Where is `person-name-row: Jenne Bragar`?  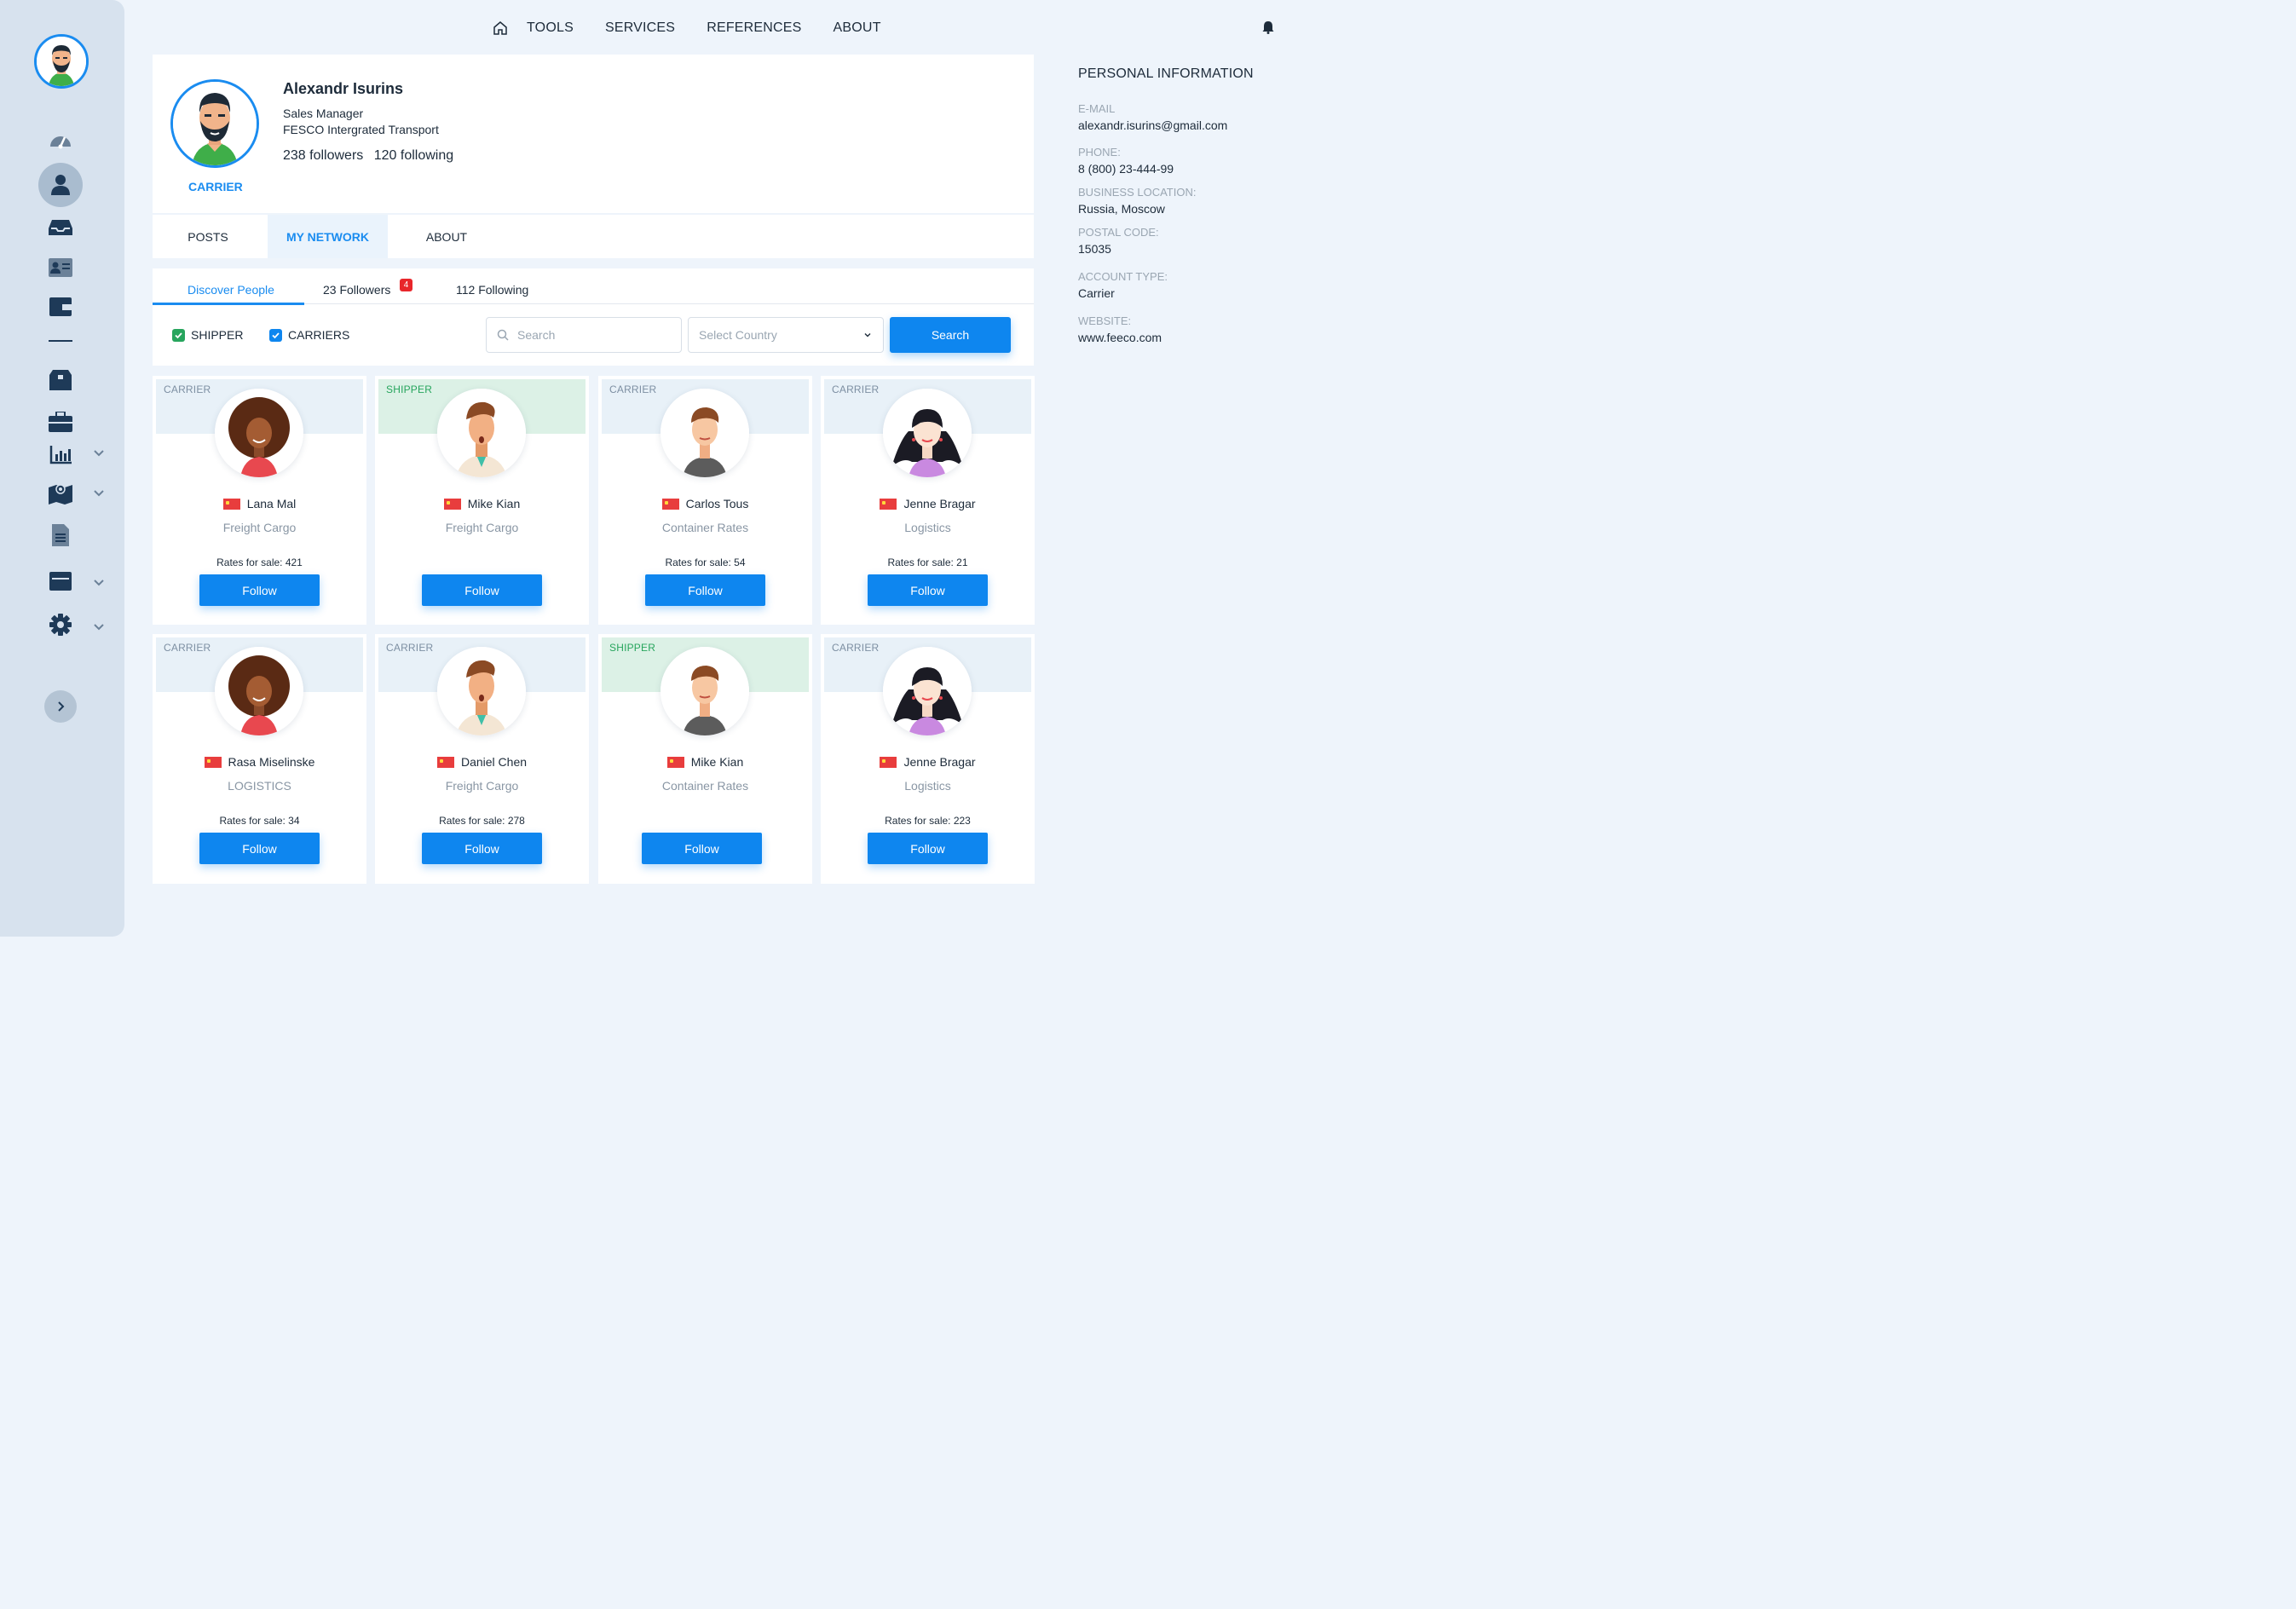 person-name-row: Jenne Bragar is located at coordinates (928, 503).